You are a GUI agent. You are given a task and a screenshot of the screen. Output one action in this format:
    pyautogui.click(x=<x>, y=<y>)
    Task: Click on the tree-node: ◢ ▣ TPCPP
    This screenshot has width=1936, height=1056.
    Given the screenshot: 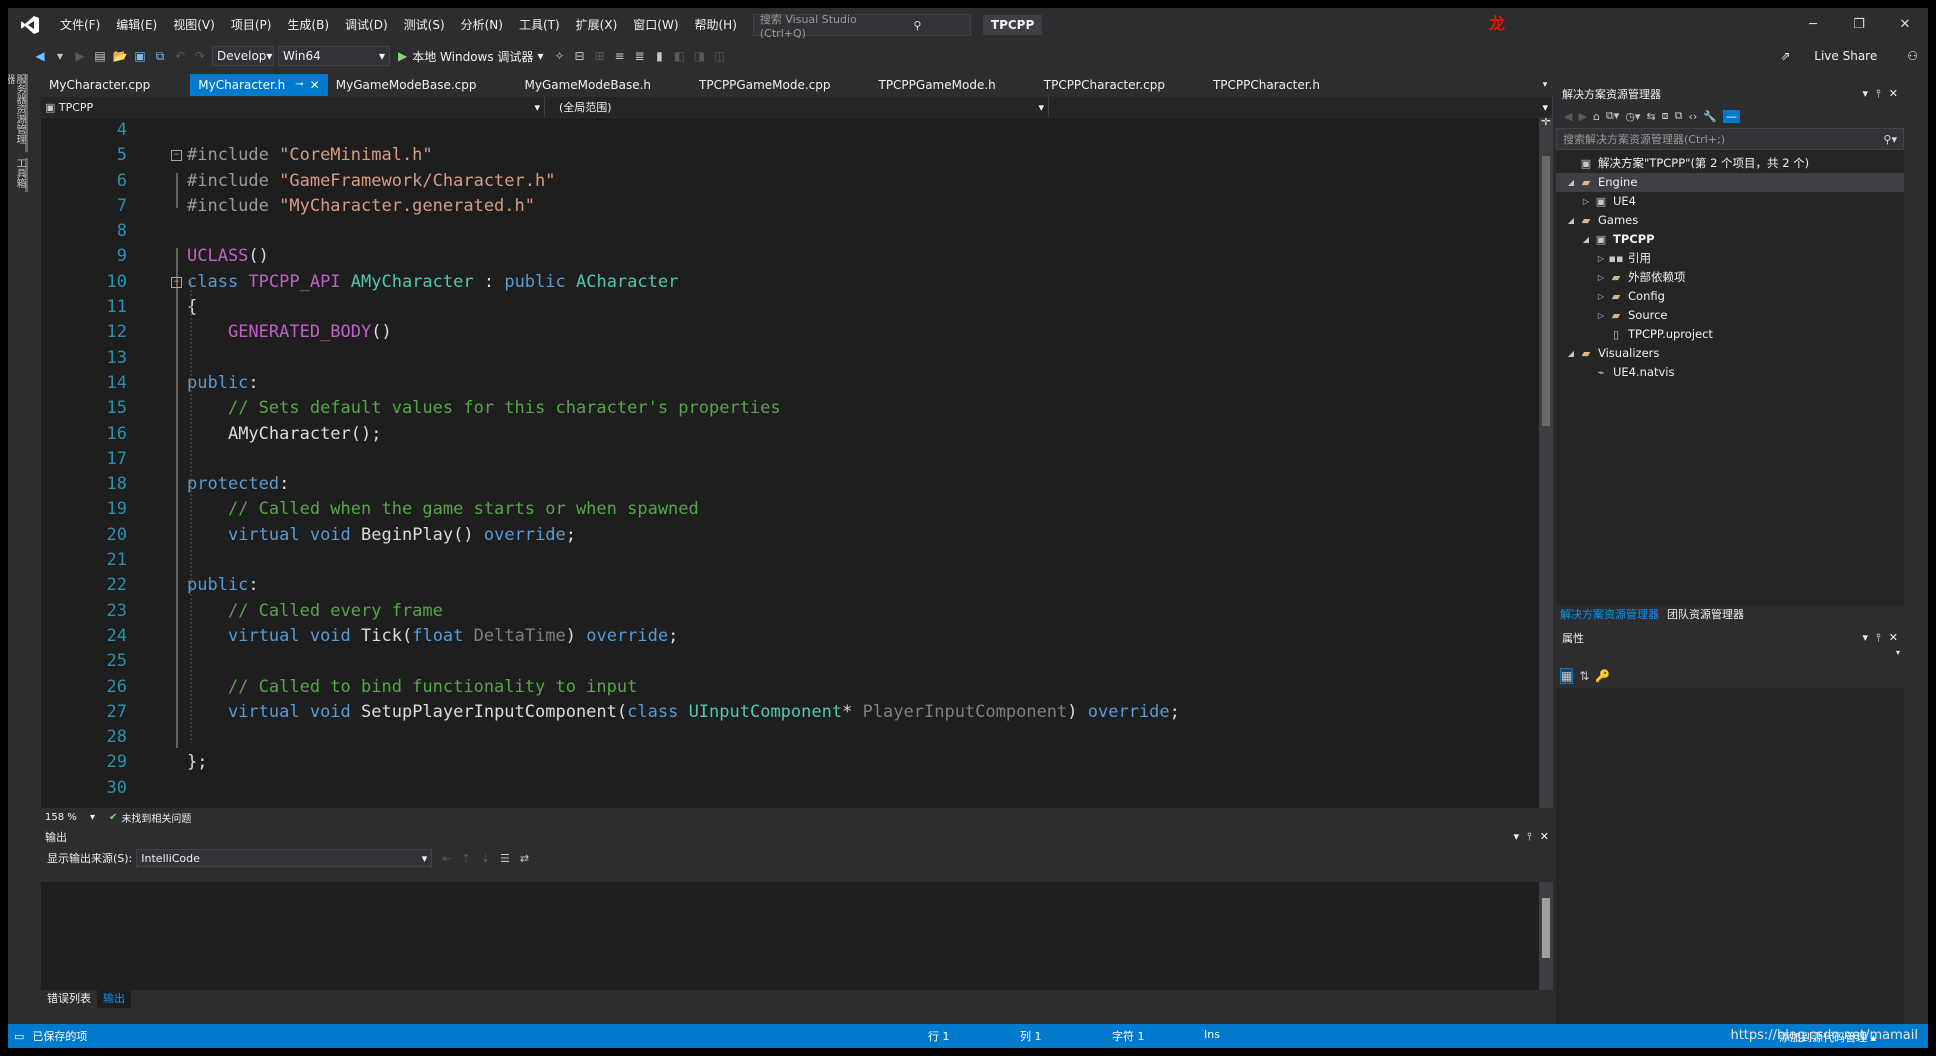 What is the action you would take?
    pyautogui.click(x=1730, y=239)
    